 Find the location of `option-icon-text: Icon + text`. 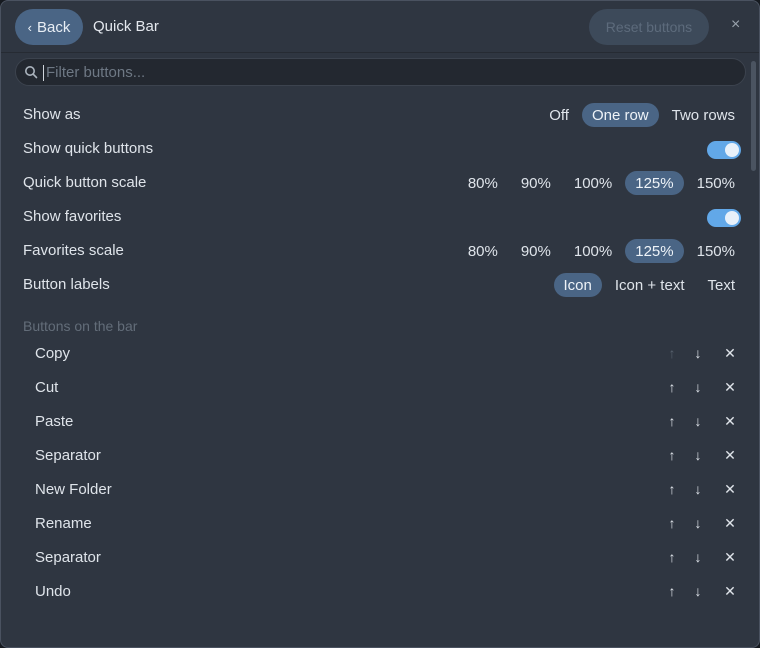

option-icon-text: Icon + text is located at coordinates (650, 285).